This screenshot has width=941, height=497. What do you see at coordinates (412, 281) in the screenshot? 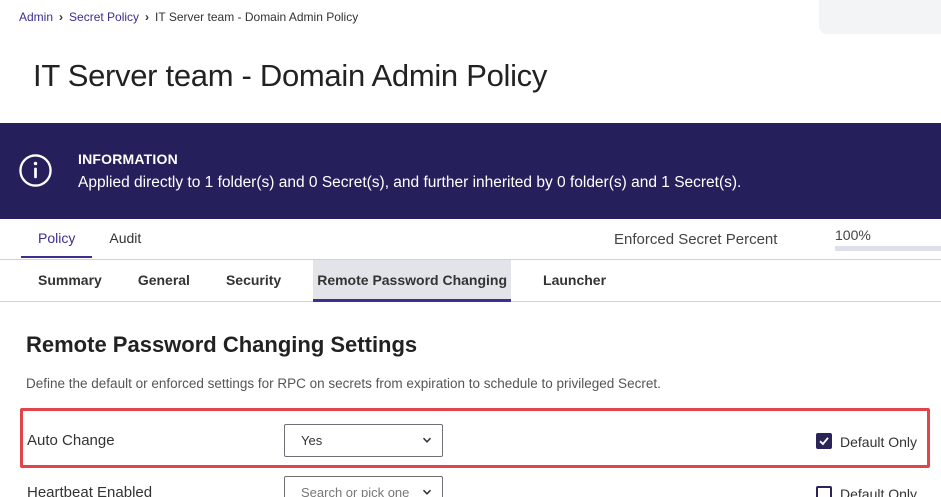
I see `subtab-remote-password-changing: Remote Password Changing` at bounding box center [412, 281].